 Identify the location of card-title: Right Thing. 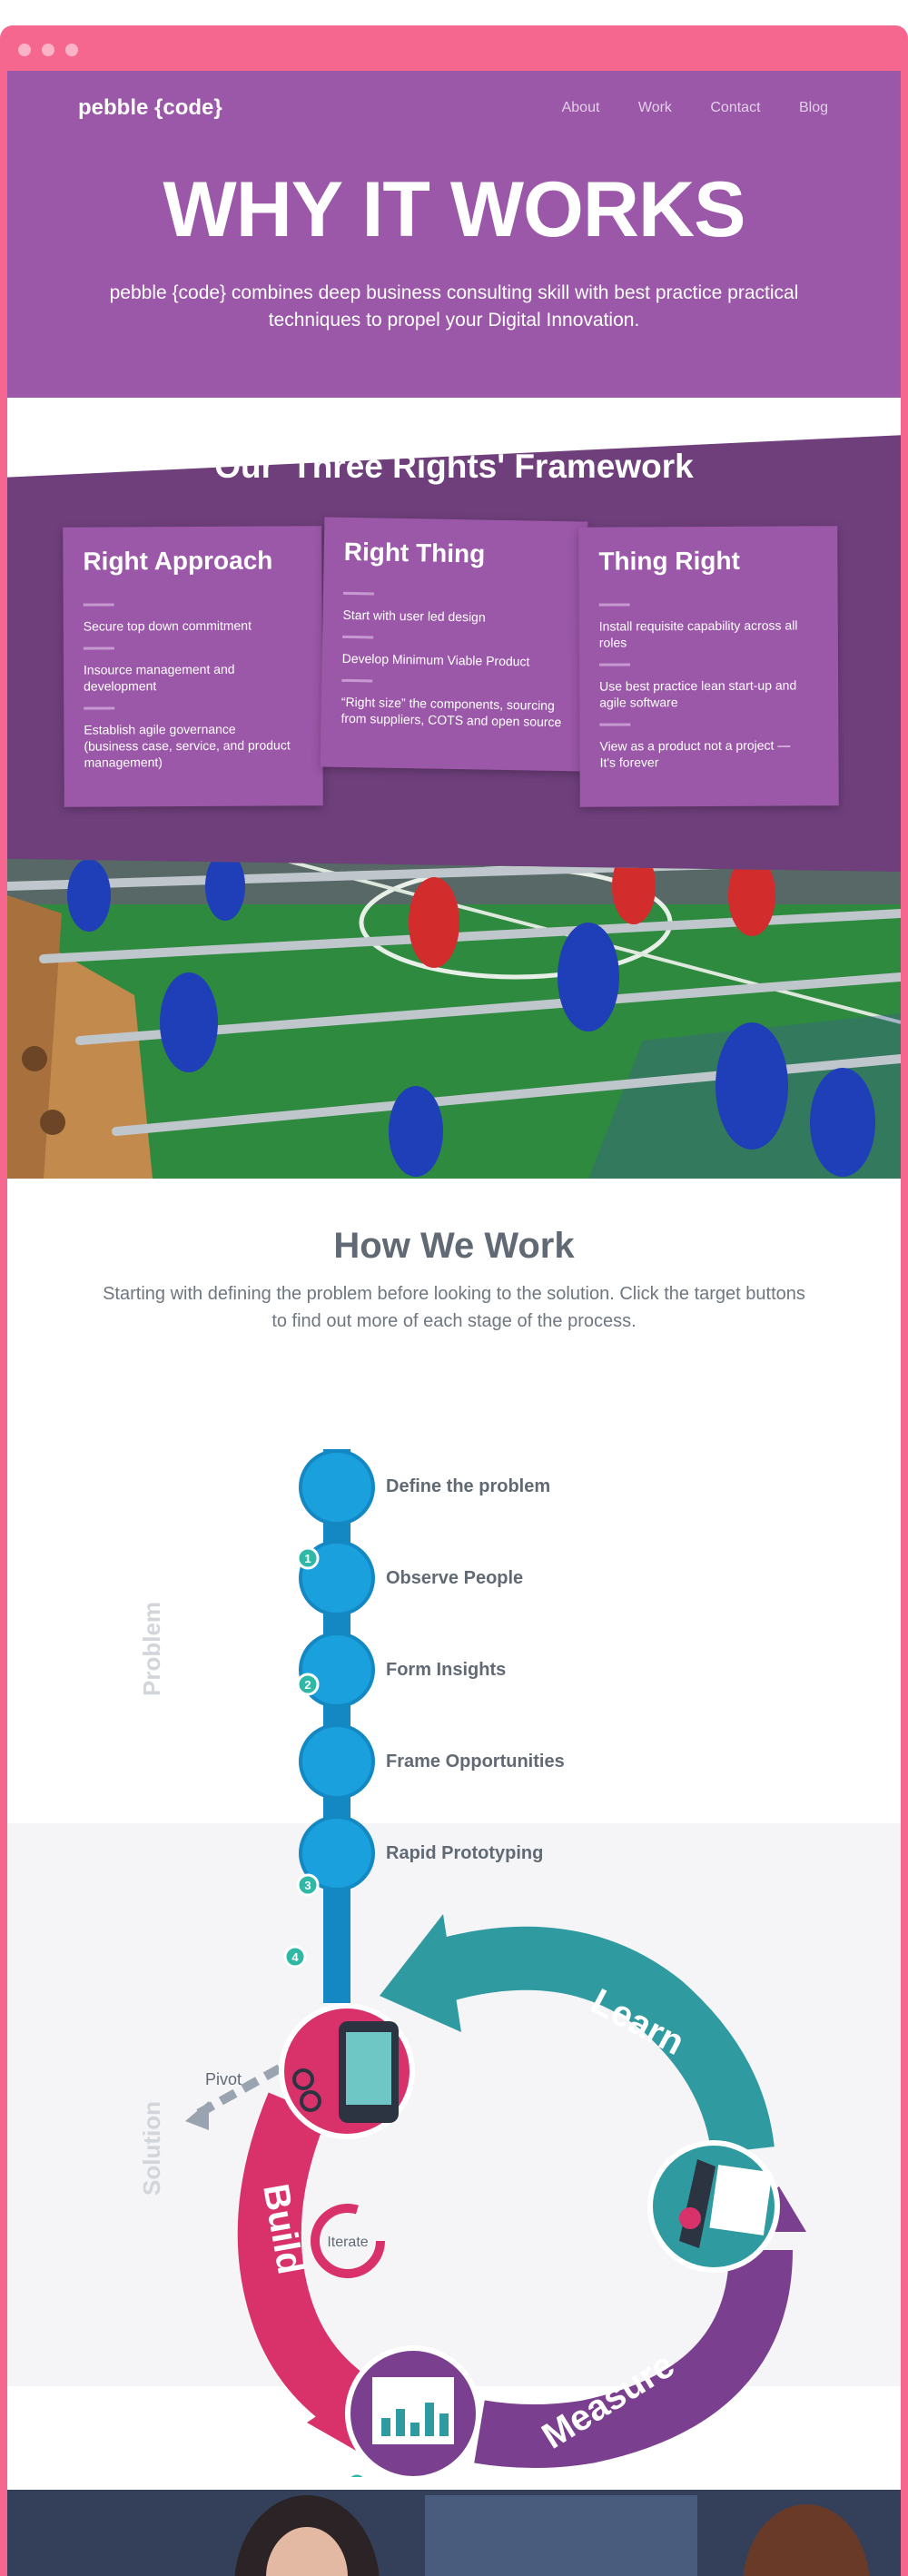
(414, 552).